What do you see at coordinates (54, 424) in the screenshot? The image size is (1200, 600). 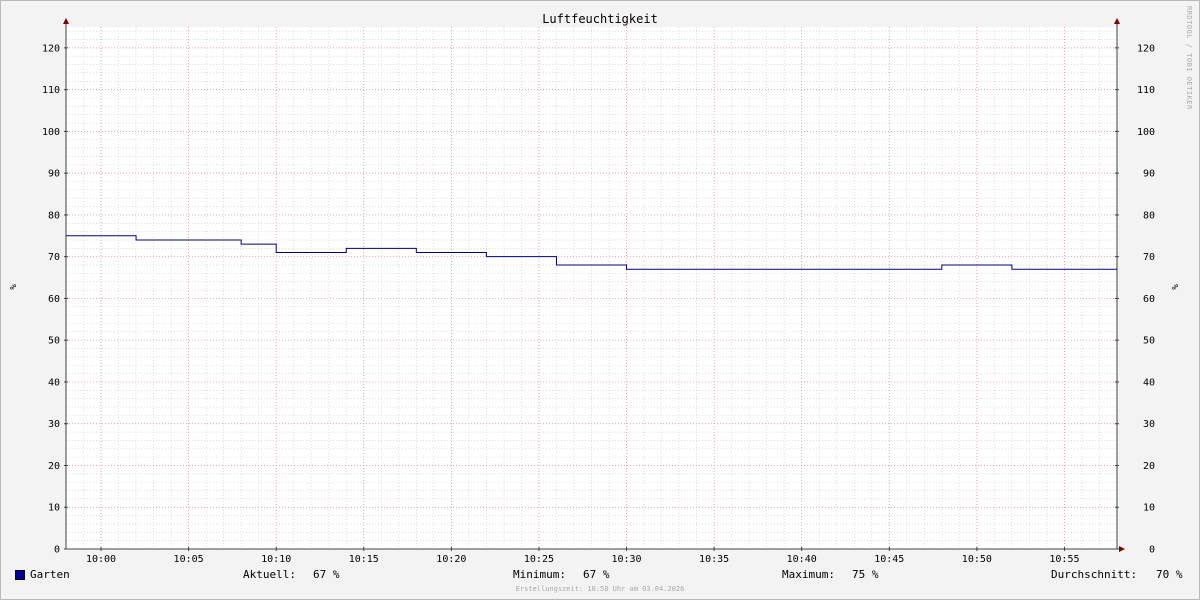 I see `y-tick-label-left: 30` at bounding box center [54, 424].